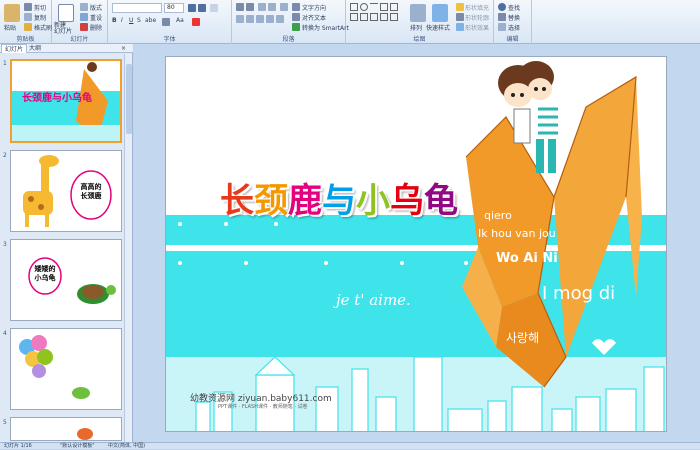  I want to click on copy-icon, so click(28, 17).